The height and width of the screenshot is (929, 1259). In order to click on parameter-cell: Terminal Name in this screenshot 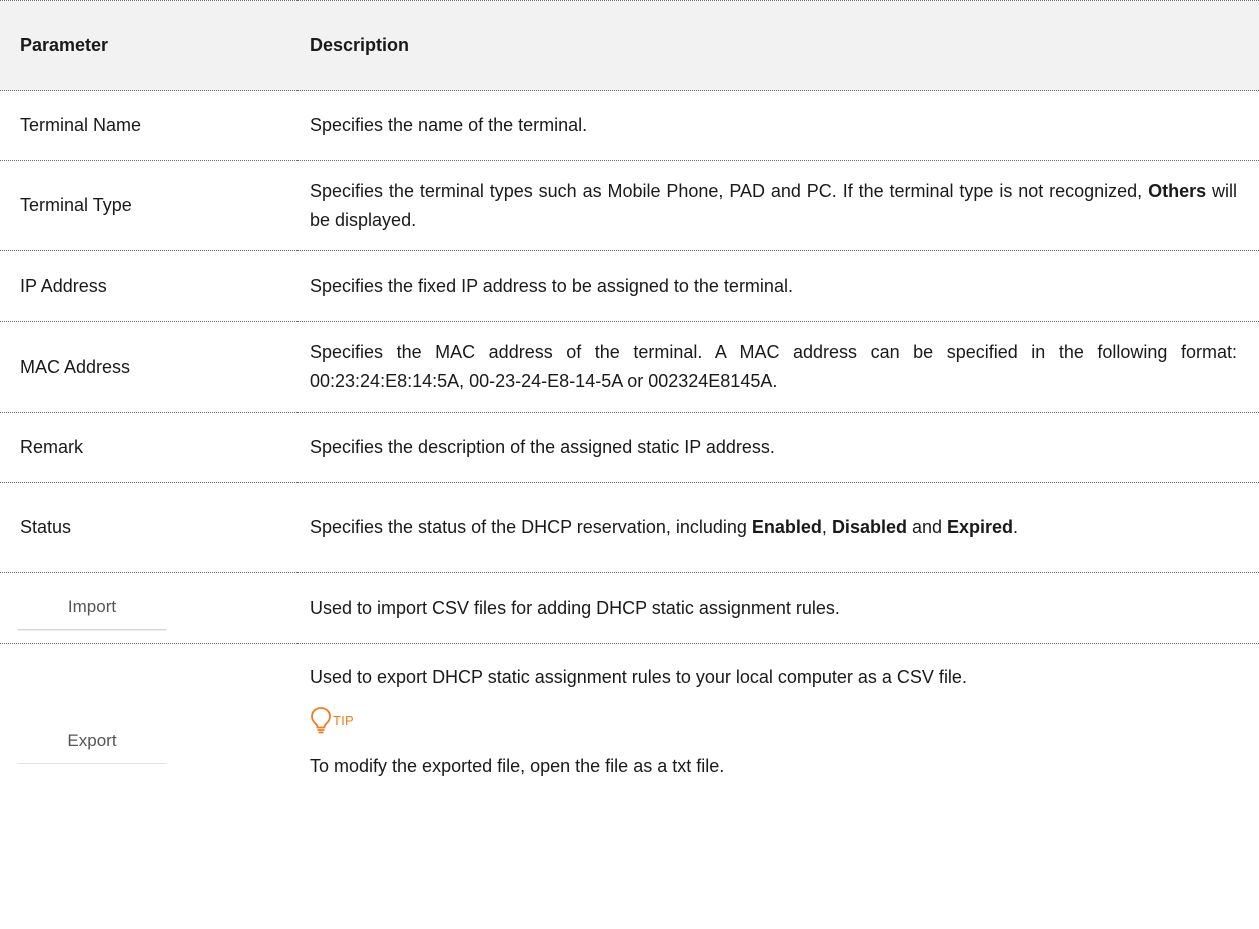, I will do `click(148, 125)`.